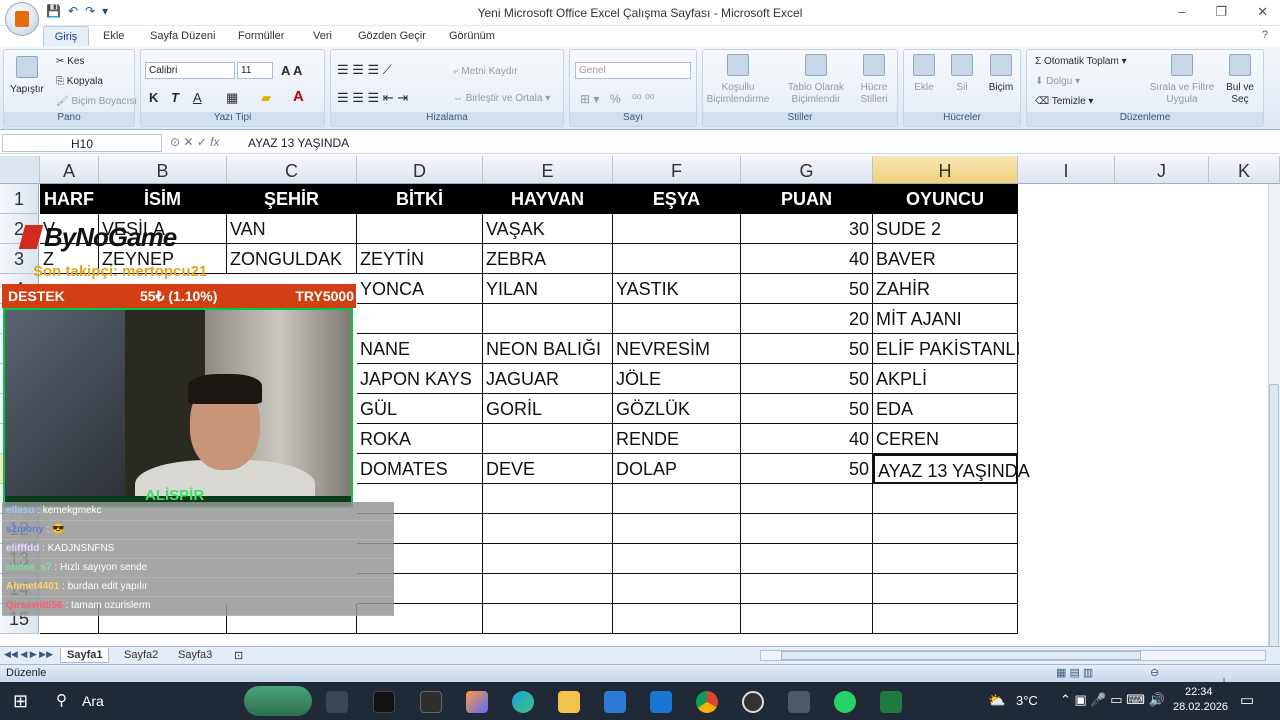 The image size is (1280, 720). What do you see at coordinates (1066, 170) in the screenshot?
I see `column-header-i: I` at bounding box center [1066, 170].